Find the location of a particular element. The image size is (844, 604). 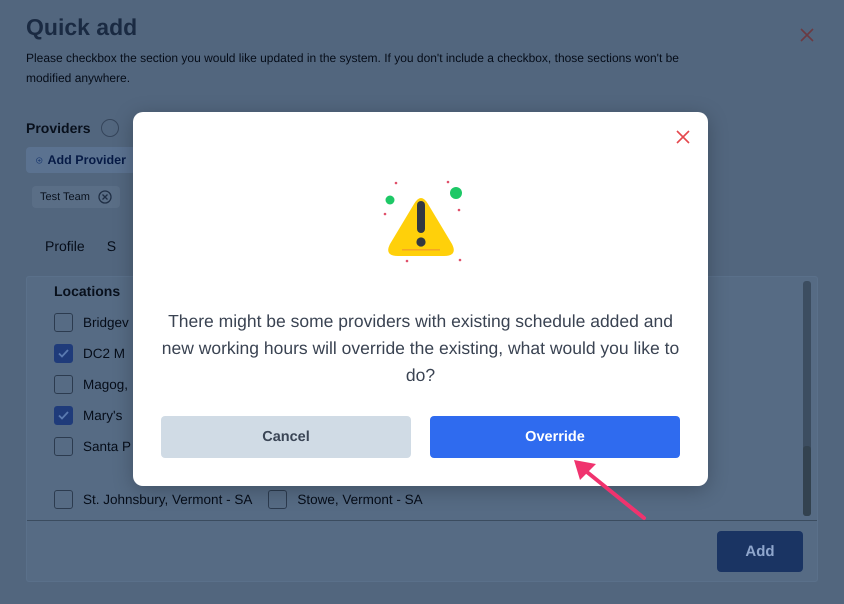

section-toggle is located at coordinates (109, 128).